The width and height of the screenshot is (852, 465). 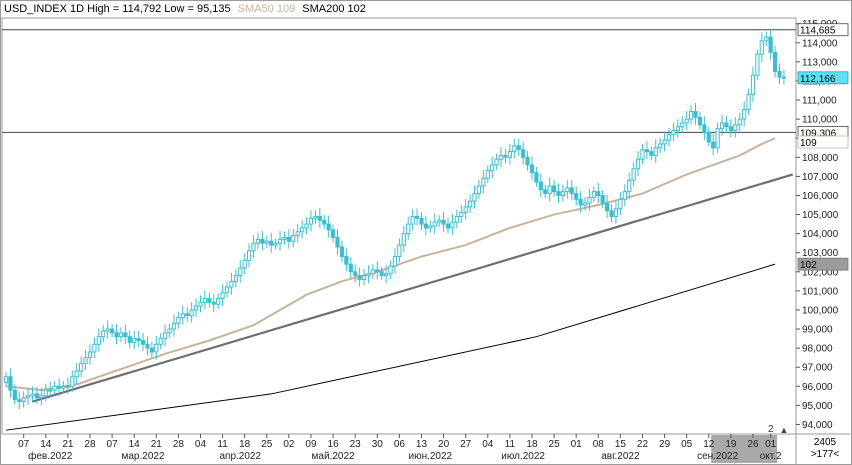 I want to click on sma50-legend: SMA50 109, so click(x=266, y=9).